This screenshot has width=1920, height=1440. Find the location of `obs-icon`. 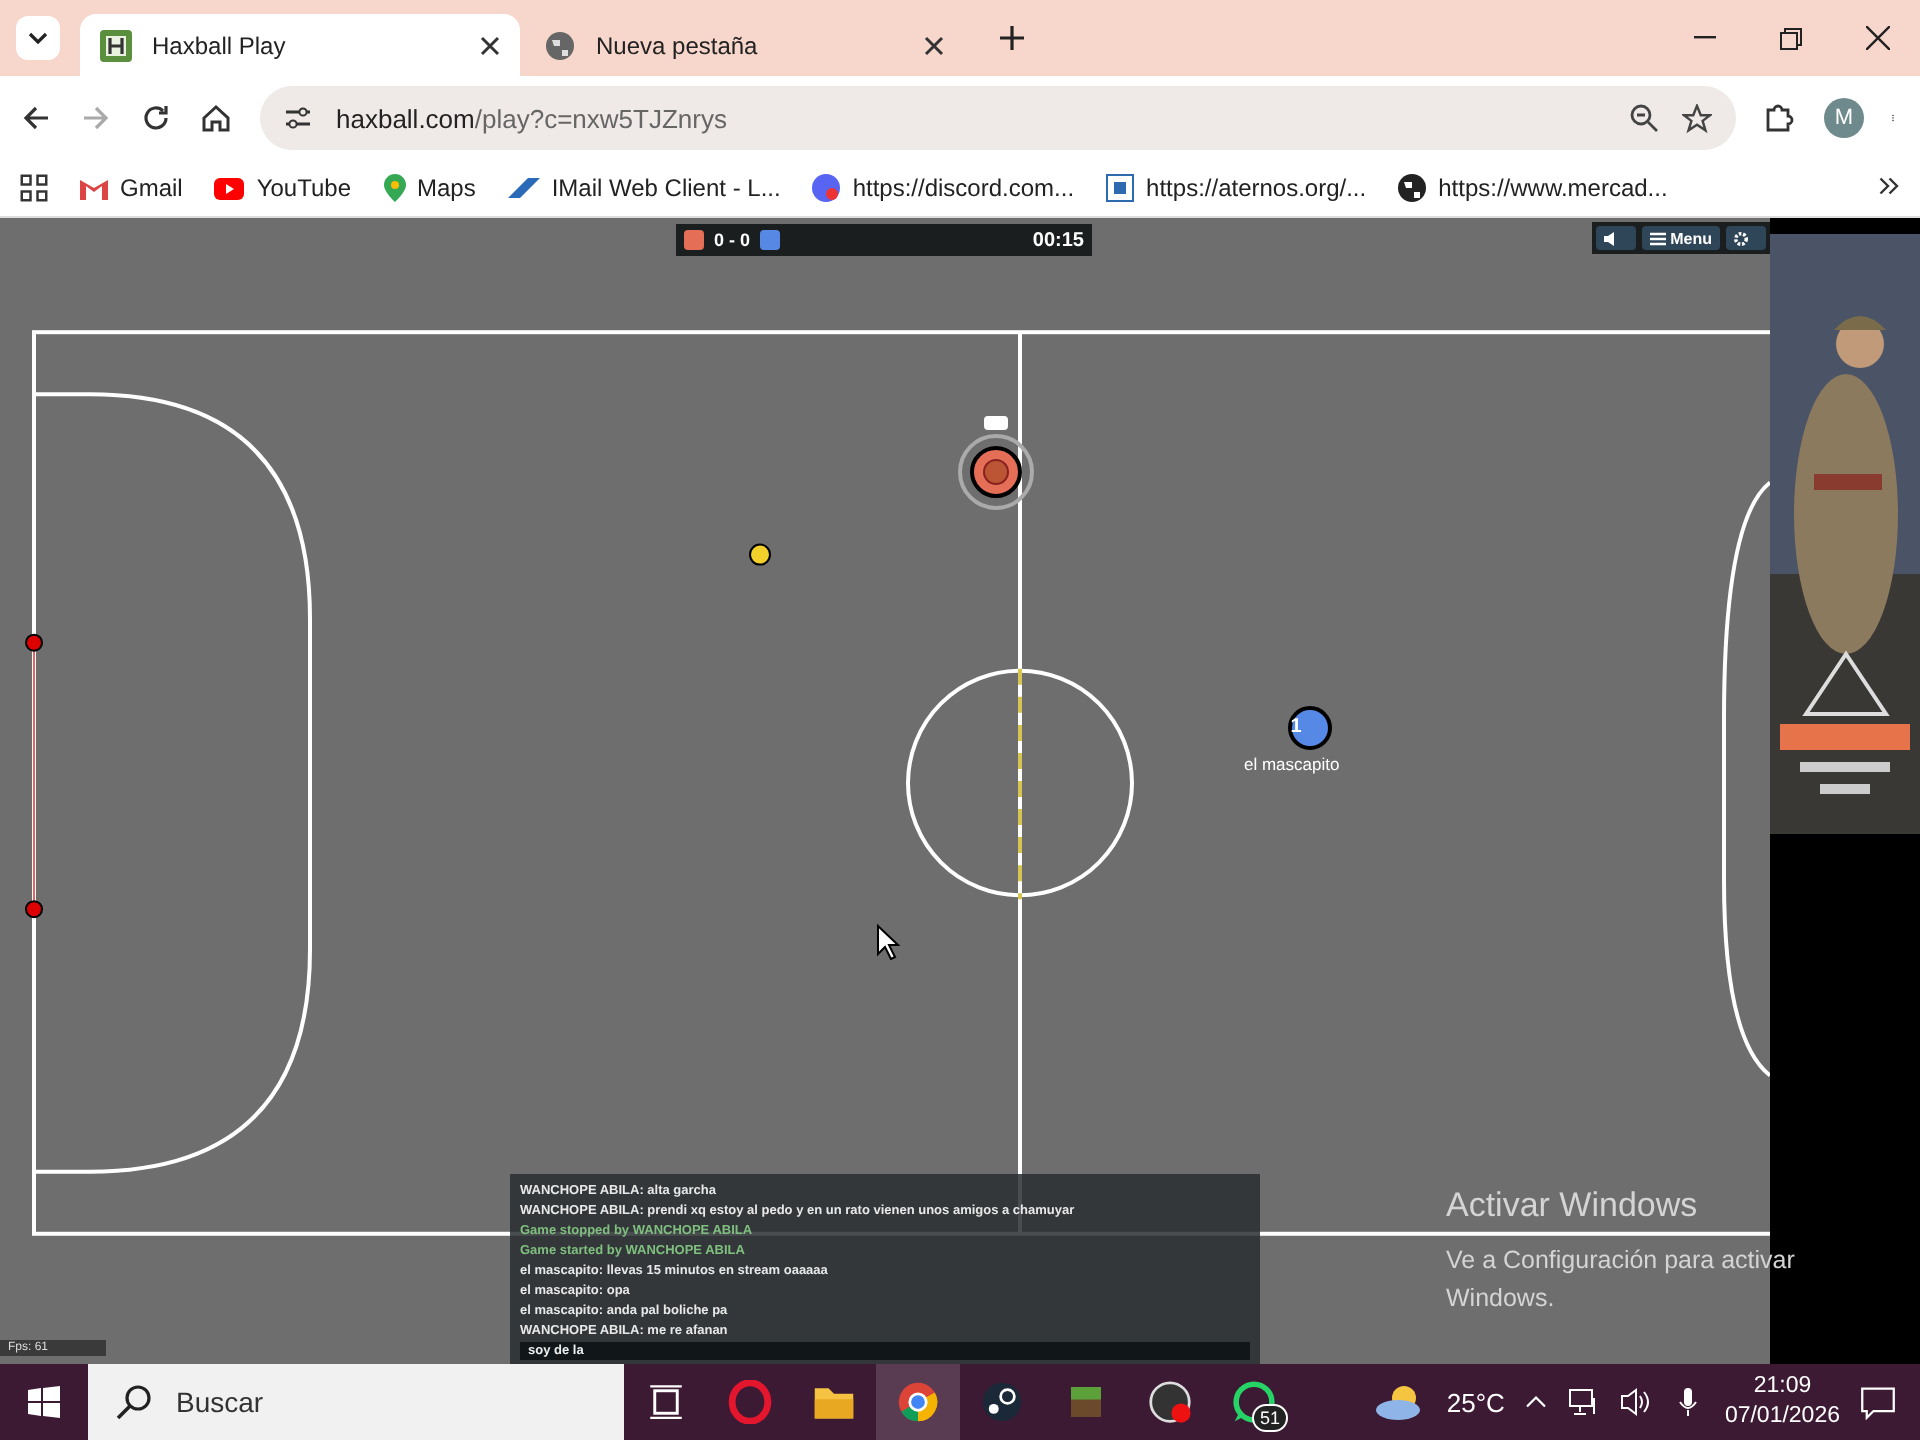

obs-icon is located at coordinates (1170, 1402).